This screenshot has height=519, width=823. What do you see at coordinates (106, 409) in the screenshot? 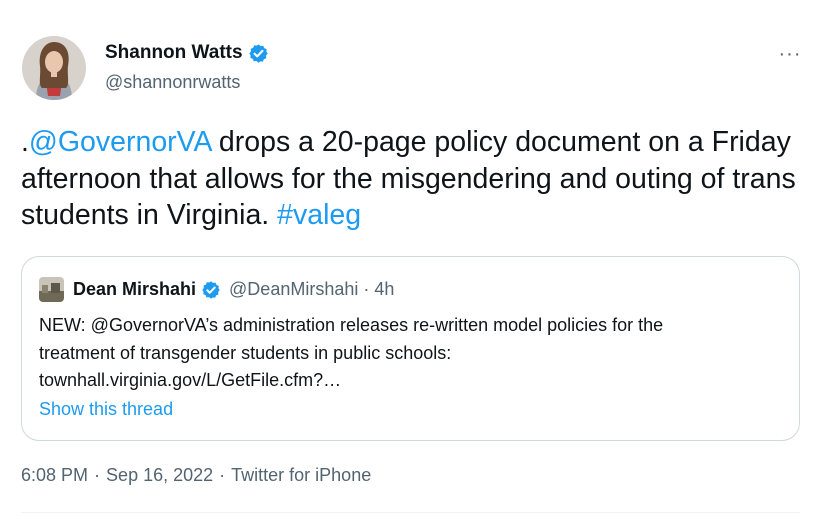
I see `show-thread-link: Show this thread` at bounding box center [106, 409].